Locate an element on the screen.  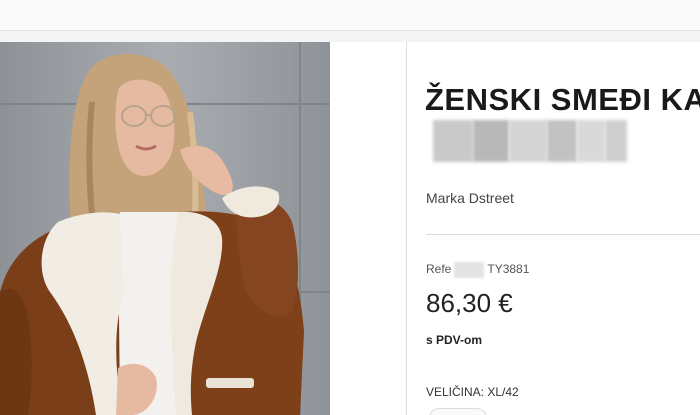
size-option-chip is located at coordinates (458, 411).